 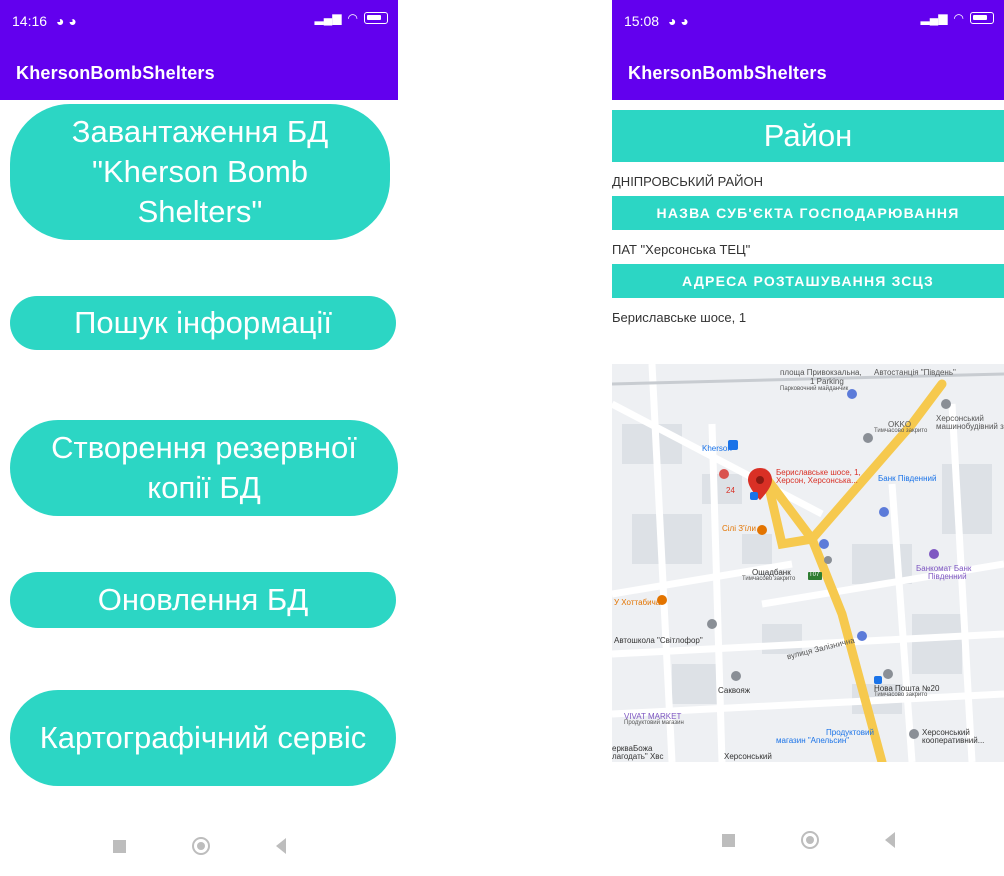 I want to click on district-button: Район, so click(x=808, y=136).